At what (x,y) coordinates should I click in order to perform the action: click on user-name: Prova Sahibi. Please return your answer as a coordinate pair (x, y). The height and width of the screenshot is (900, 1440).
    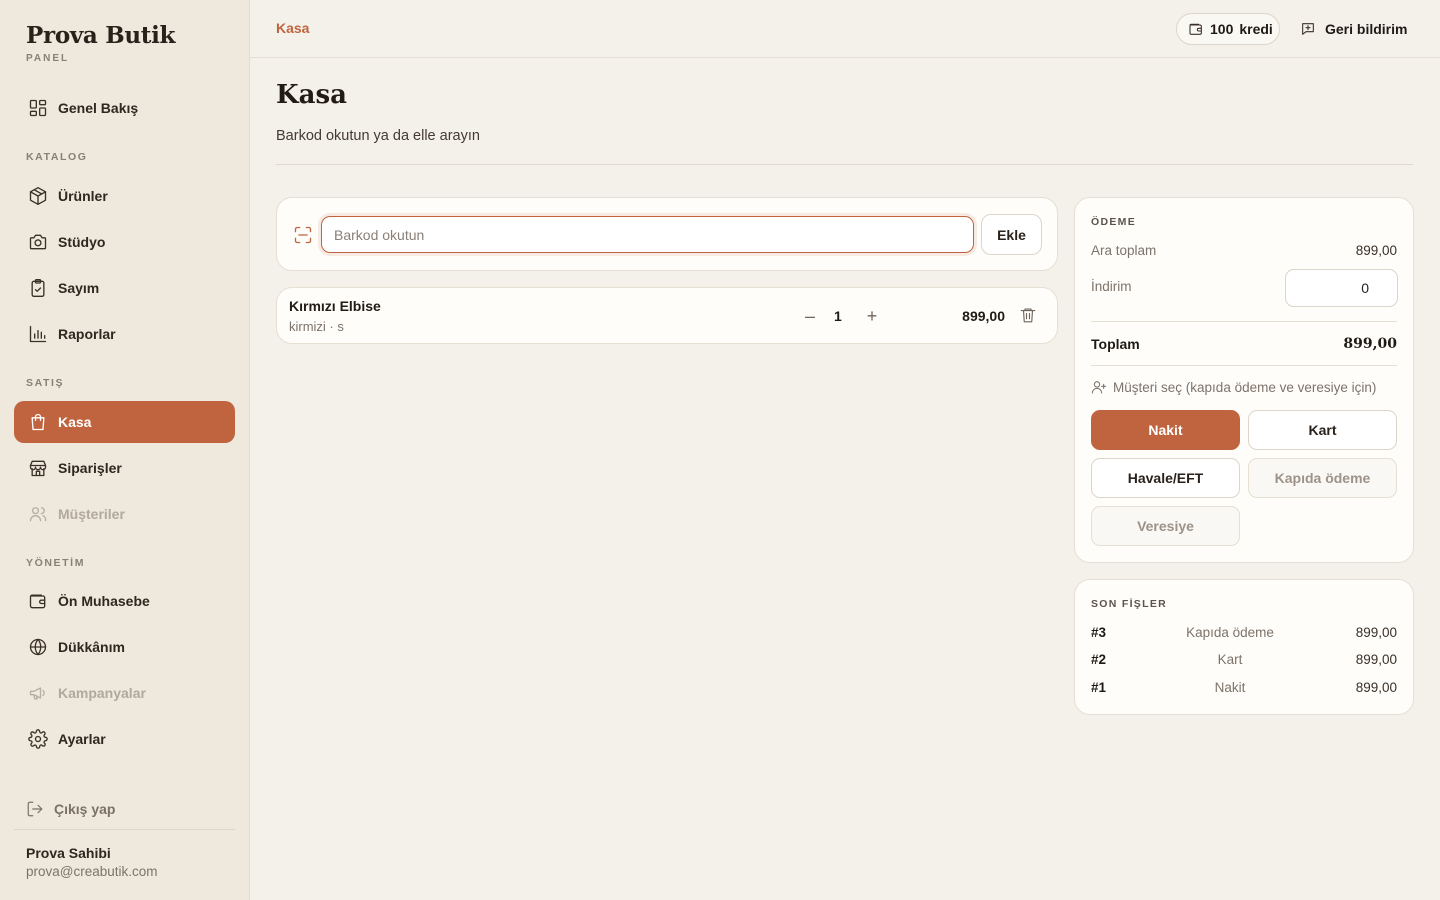
    Looking at the image, I should click on (68, 853).